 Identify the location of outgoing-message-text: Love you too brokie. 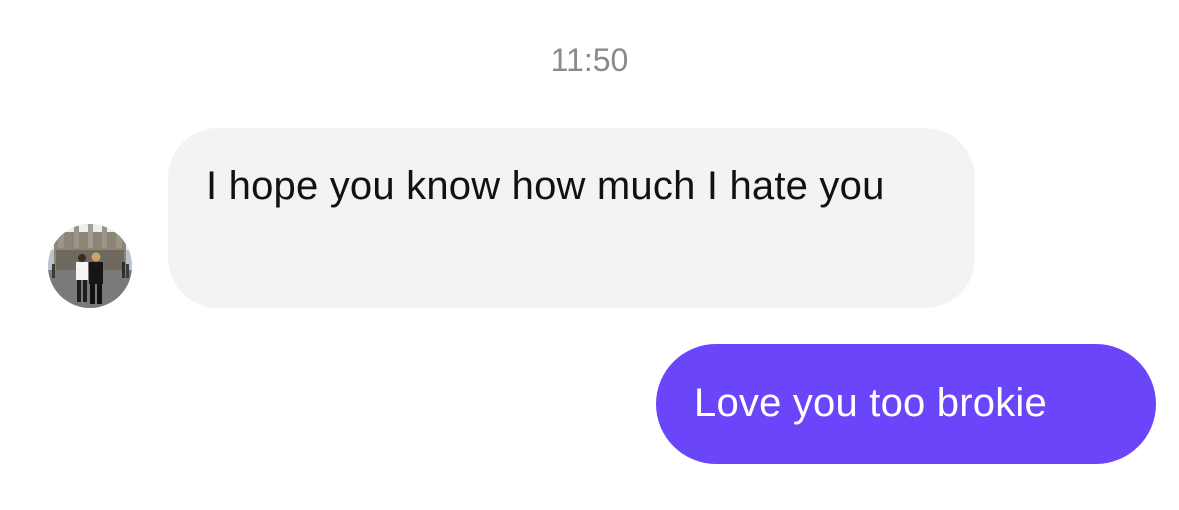
(870, 403).